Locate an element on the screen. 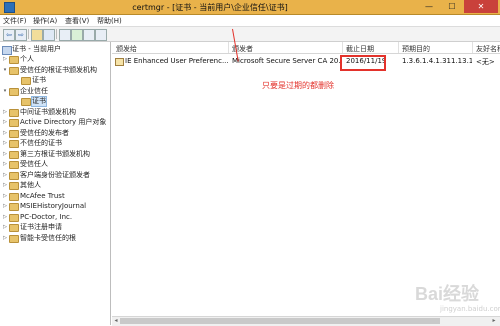 This screenshot has height=326, width=500. export-icon is located at coordinates (89, 35).